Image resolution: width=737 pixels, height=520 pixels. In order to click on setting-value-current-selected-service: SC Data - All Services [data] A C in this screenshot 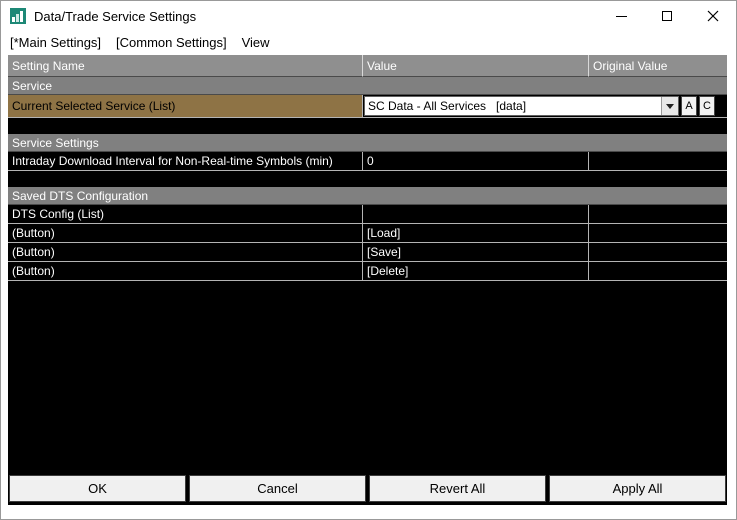, I will do `click(545, 106)`.